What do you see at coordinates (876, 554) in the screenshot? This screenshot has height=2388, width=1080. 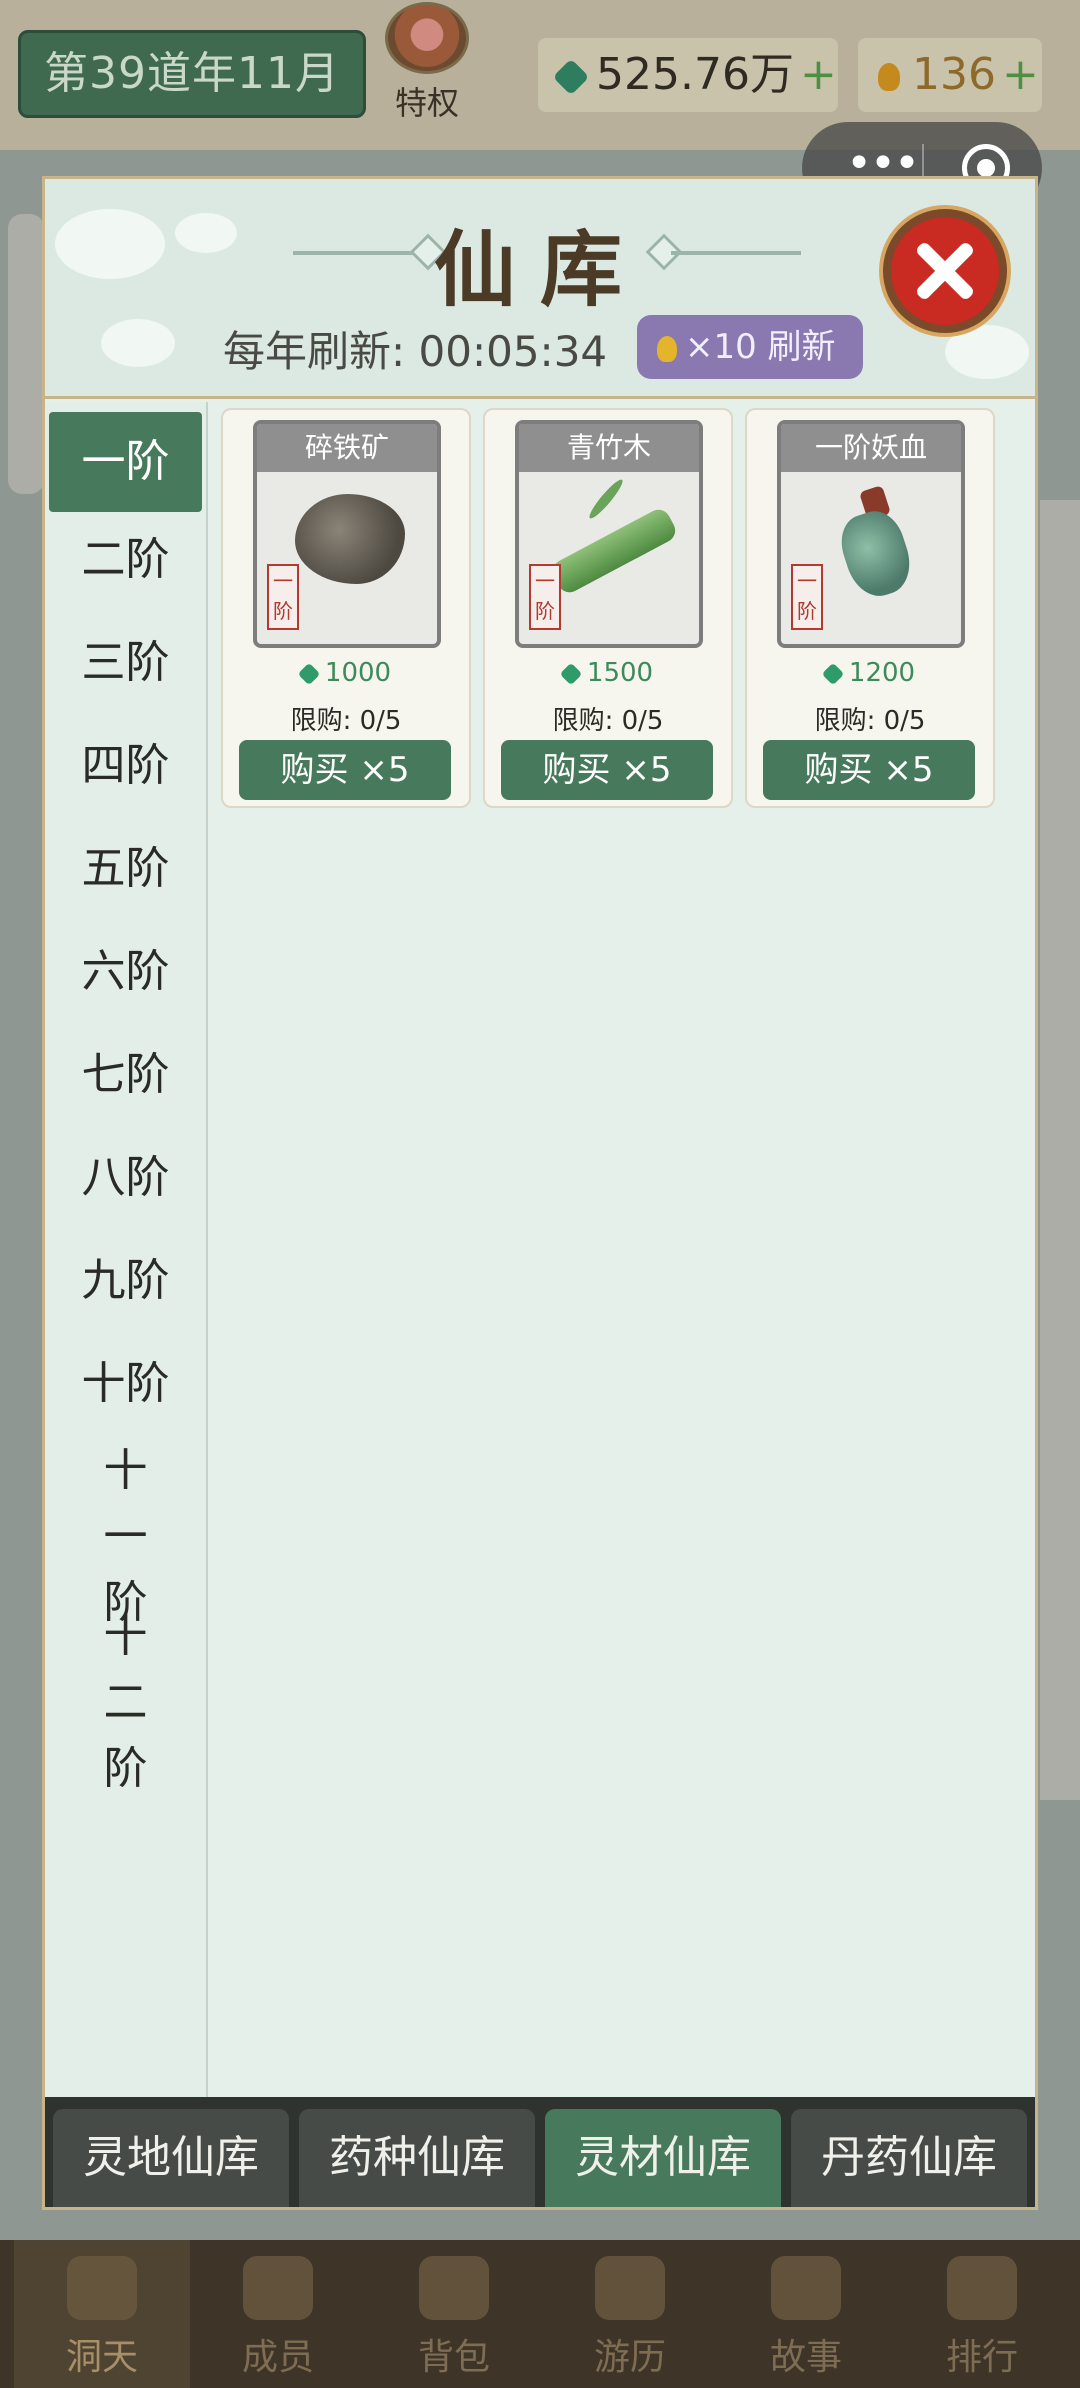 I see `blood-bottle-icon` at bounding box center [876, 554].